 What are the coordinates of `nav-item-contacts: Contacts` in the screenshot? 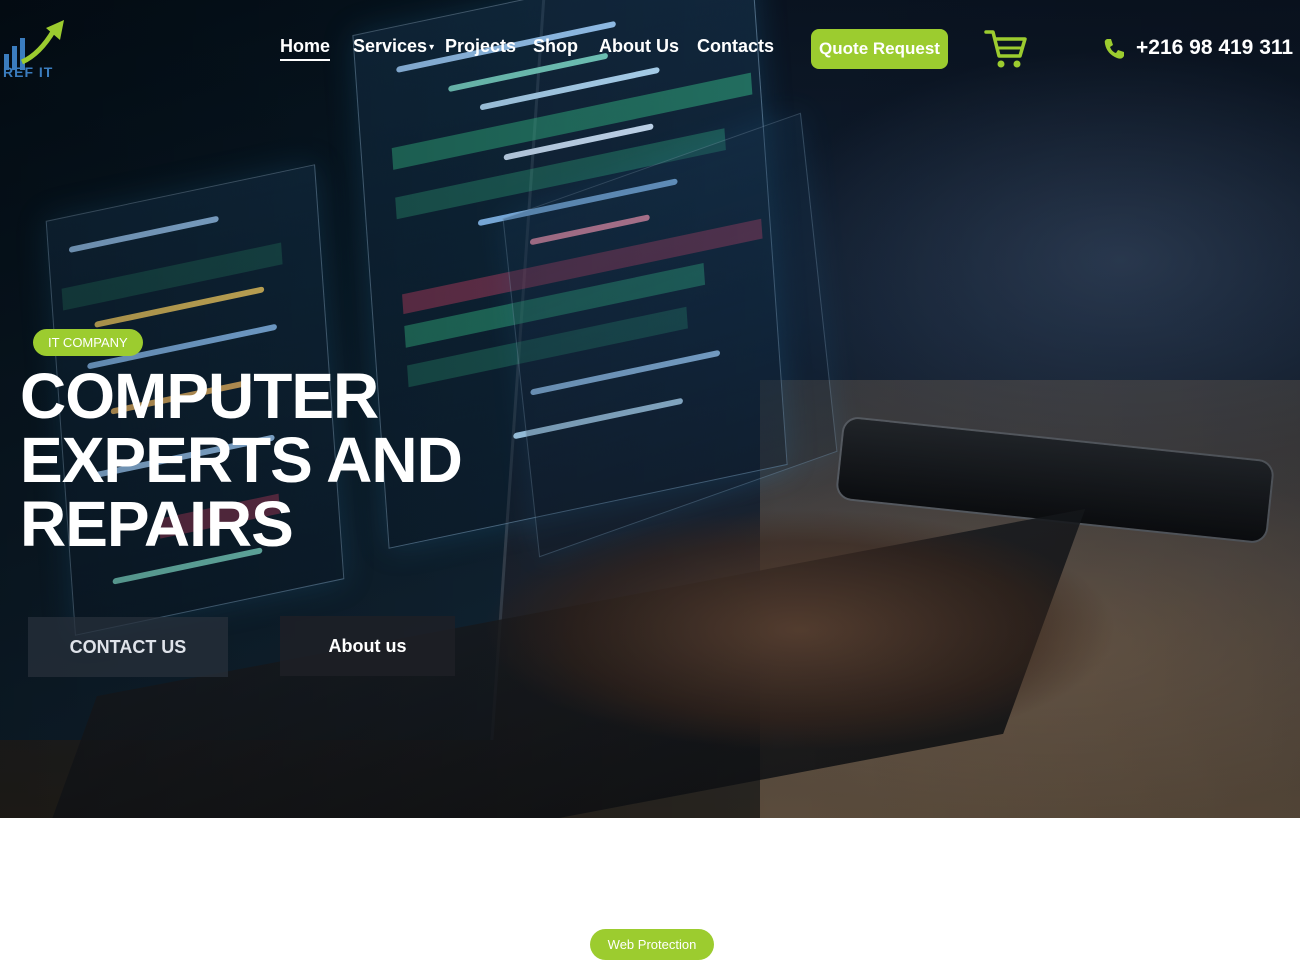 It's located at (735, 46).